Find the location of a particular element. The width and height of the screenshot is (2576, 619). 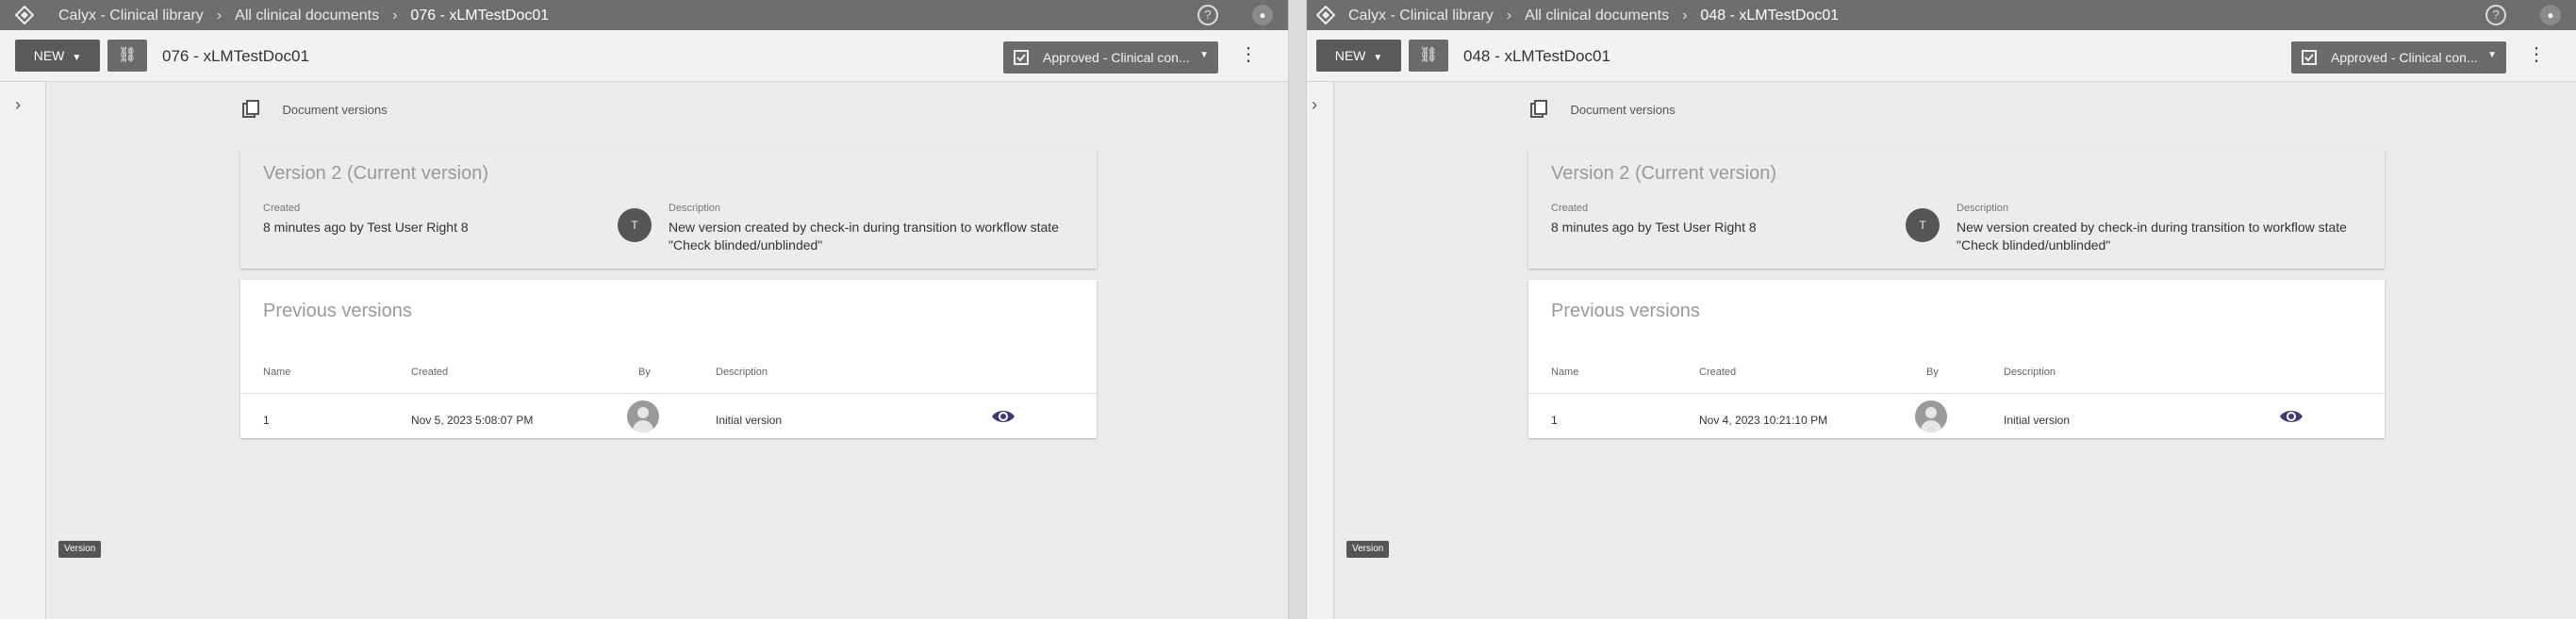

cell-created: Nov 5, 2023 5:08:07 PM is located at coordinates (472, 420).